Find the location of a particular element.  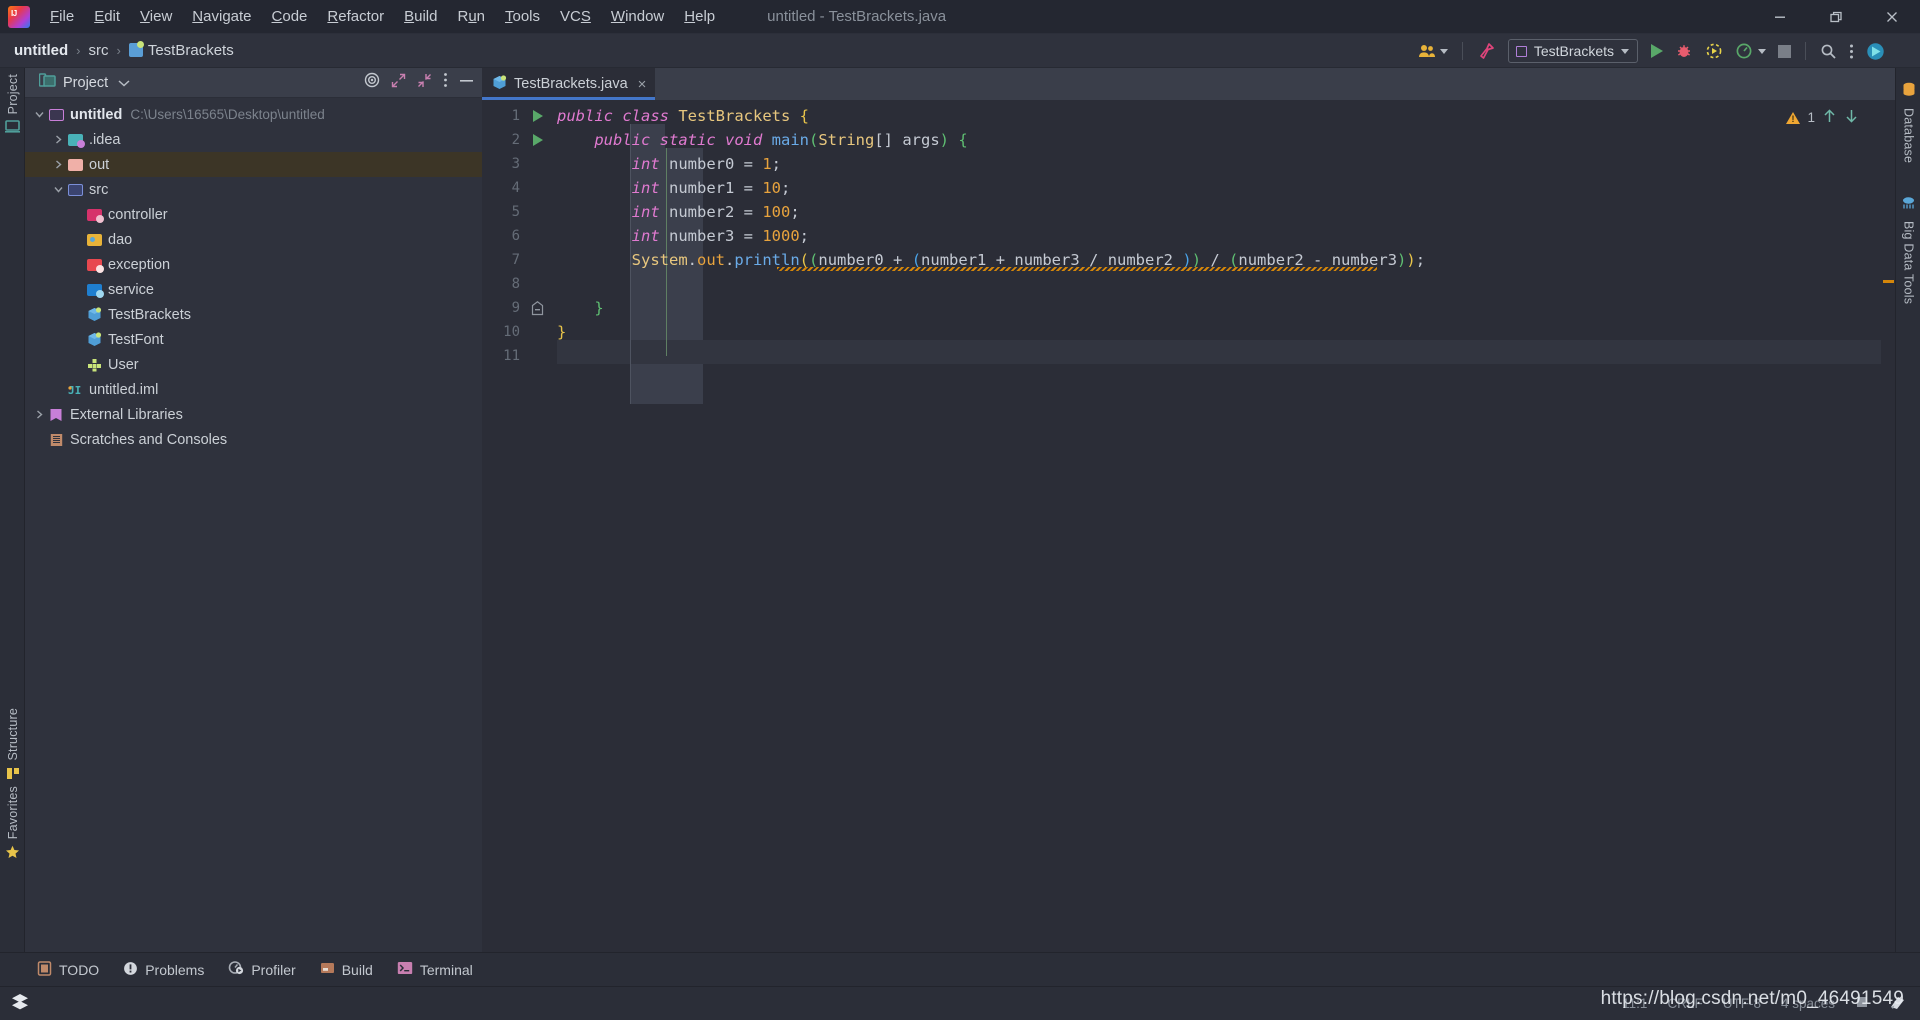

bottom-item-terminal: Terminal is located at coordinates (435, 969).